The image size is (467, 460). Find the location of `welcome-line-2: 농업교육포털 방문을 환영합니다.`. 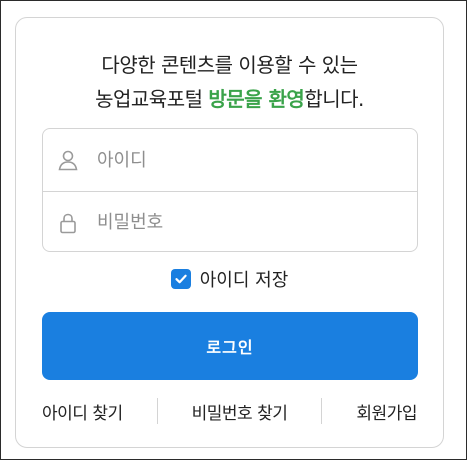

welcome-line-2: 농업교육포털 방문을 환영합니다. is located at coordinates (229, 99).